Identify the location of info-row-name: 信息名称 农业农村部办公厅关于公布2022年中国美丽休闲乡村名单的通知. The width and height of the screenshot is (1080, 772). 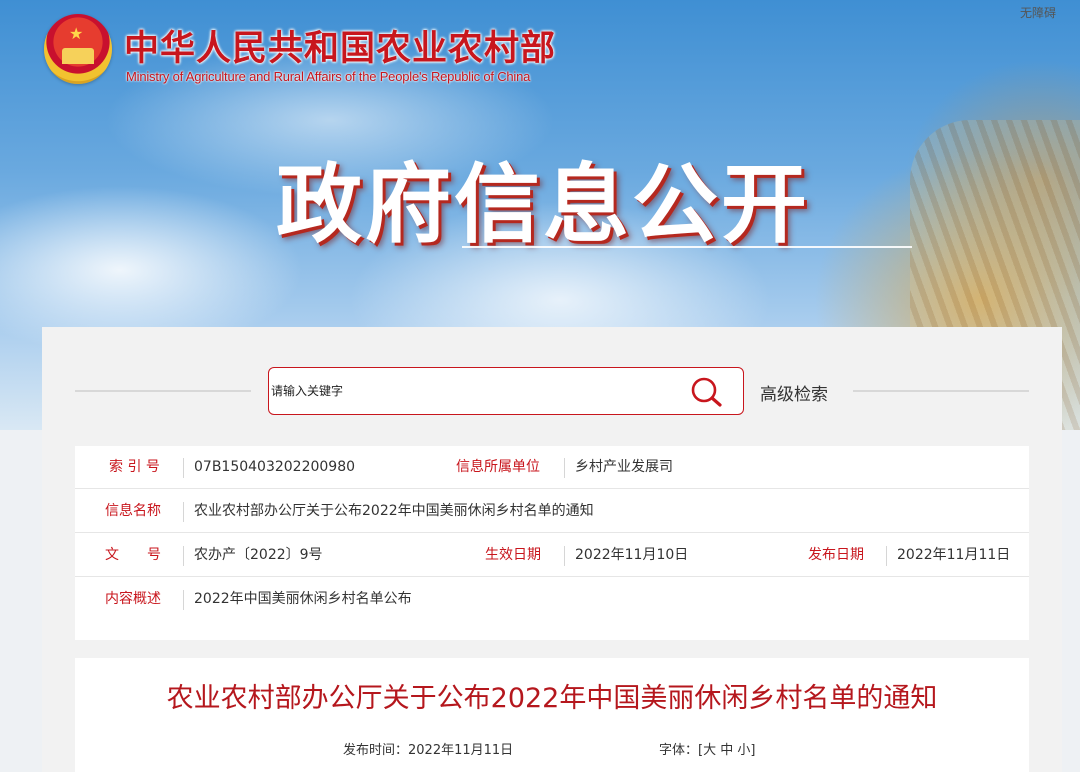
(552, 511).